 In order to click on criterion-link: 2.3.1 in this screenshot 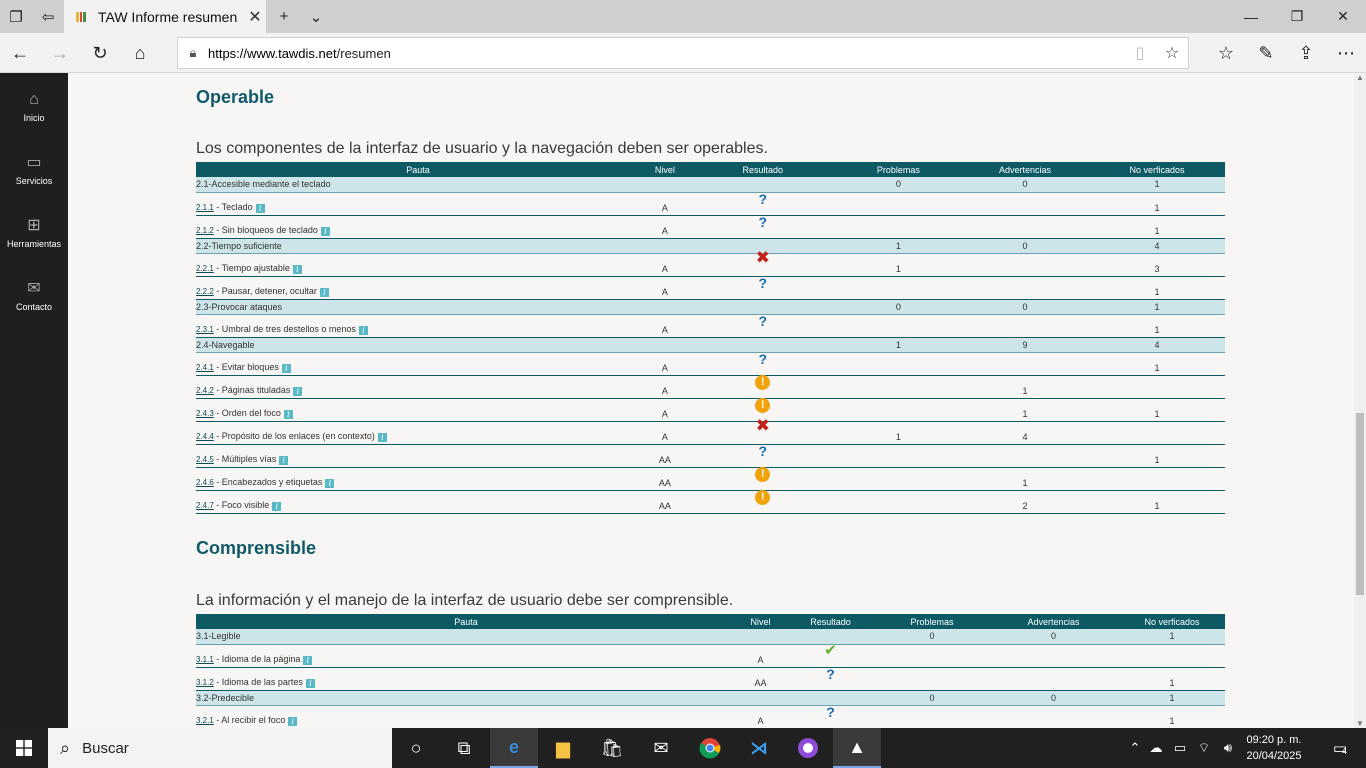, I will do `click(205, 329)`.